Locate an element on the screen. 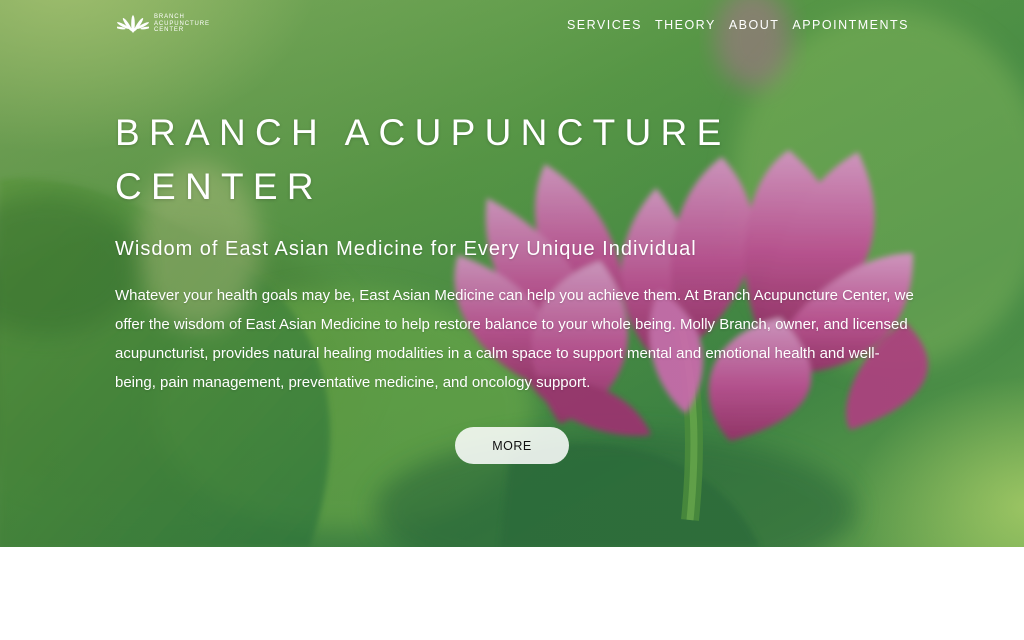 The width and height of the screenshot is (1024, 640). nav-appointments-link: APPOINTMENTS is located at coordinates (850, 25).